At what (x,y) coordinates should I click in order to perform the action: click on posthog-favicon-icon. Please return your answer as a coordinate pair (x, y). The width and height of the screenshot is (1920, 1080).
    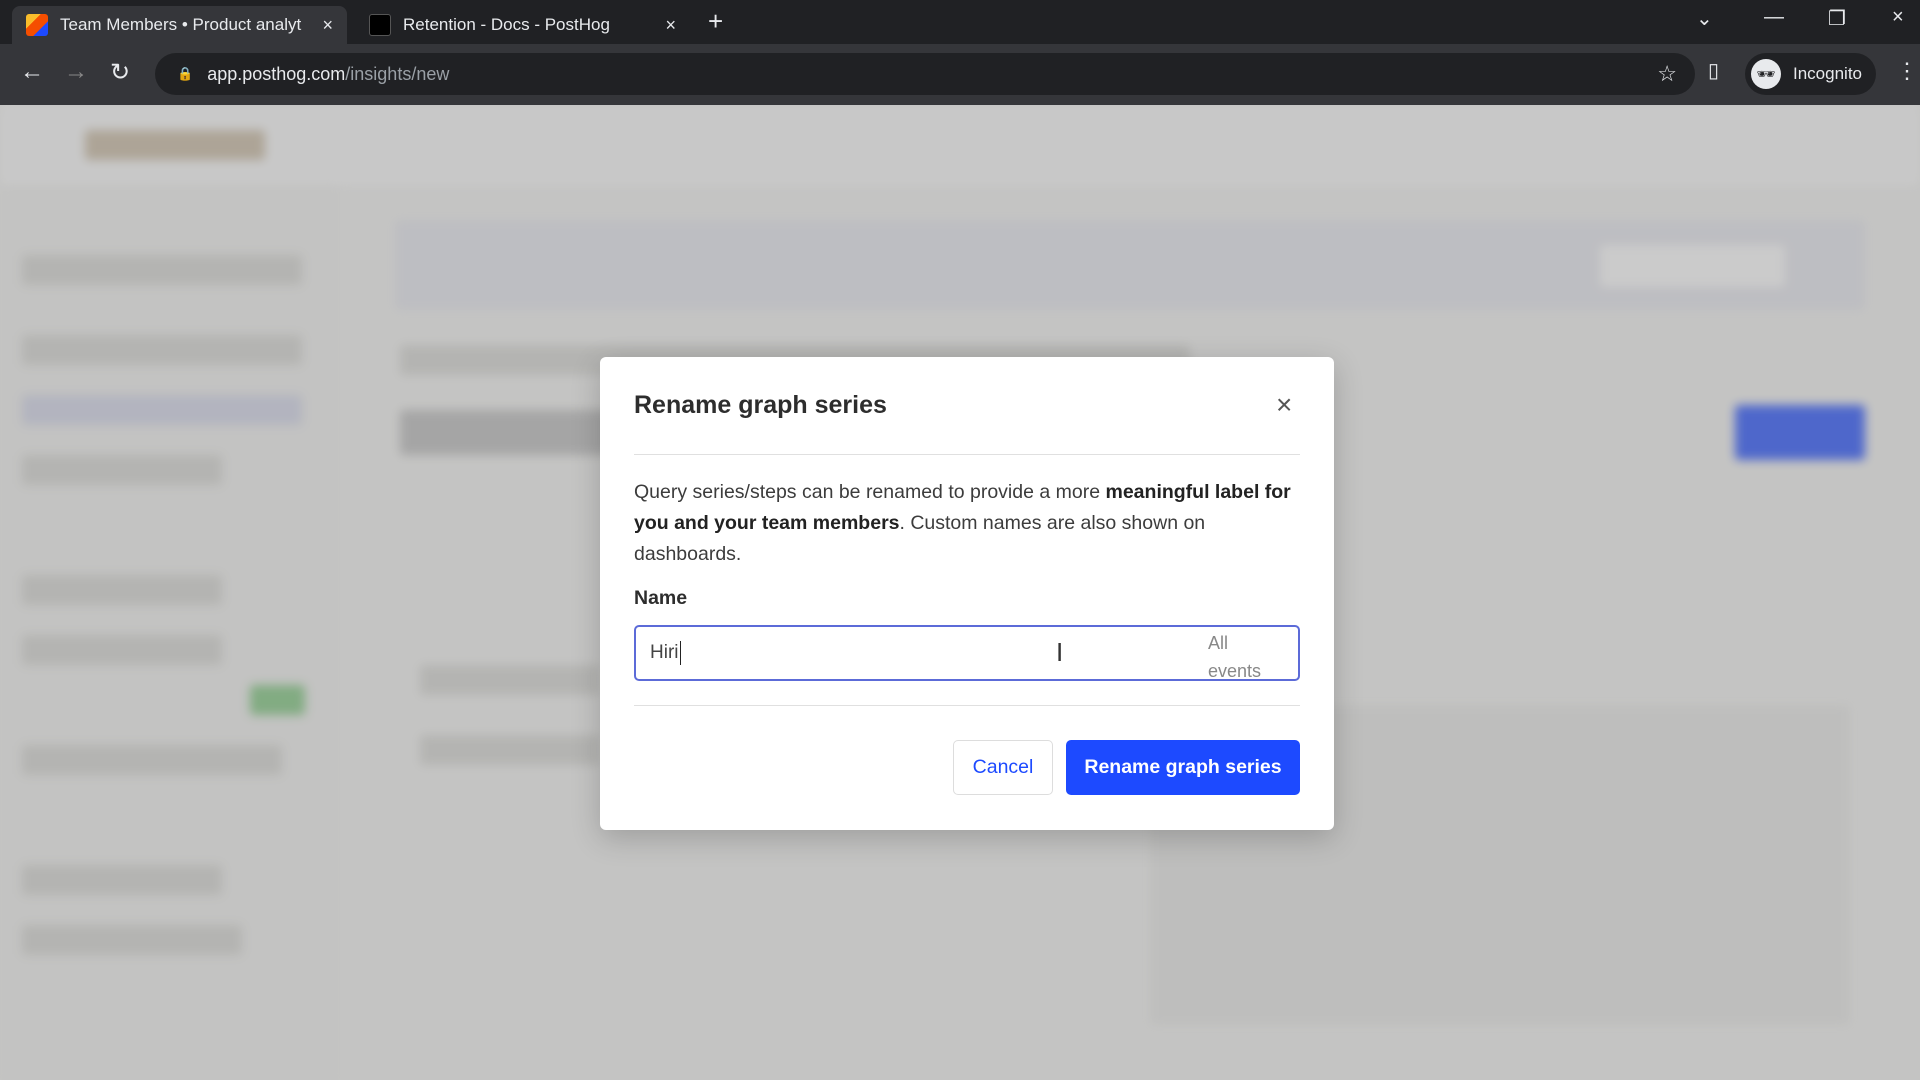
    Looking at the image, I should click on (37, 25).